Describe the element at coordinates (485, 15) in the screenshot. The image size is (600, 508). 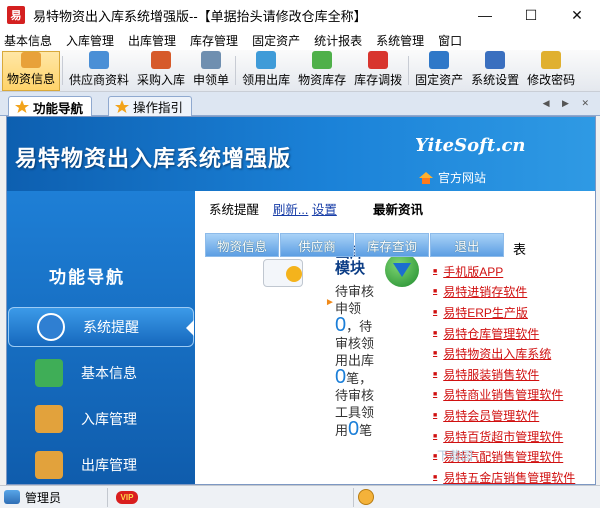
I see `minimize-button: —` at that location.